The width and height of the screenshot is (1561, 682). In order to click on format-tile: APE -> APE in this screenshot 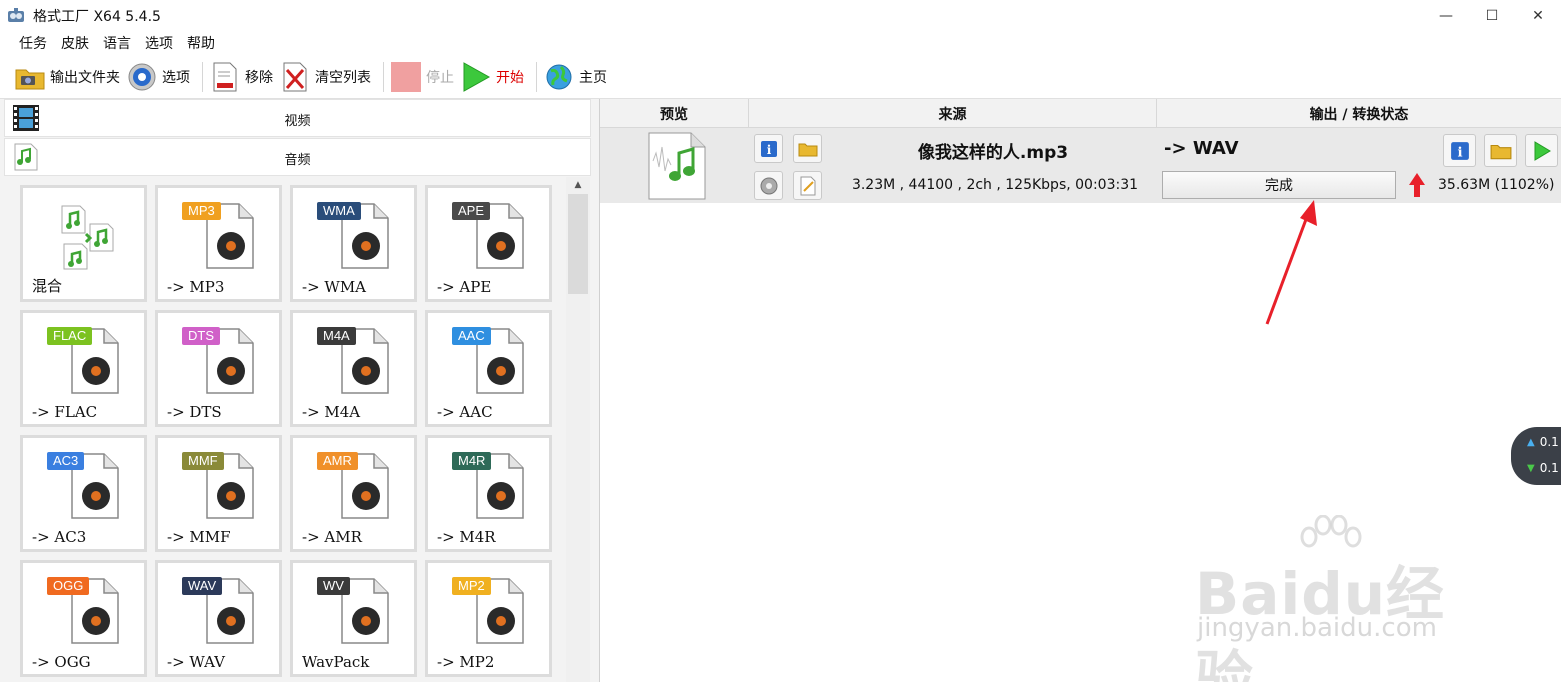, I will do `click(488, 243)`.